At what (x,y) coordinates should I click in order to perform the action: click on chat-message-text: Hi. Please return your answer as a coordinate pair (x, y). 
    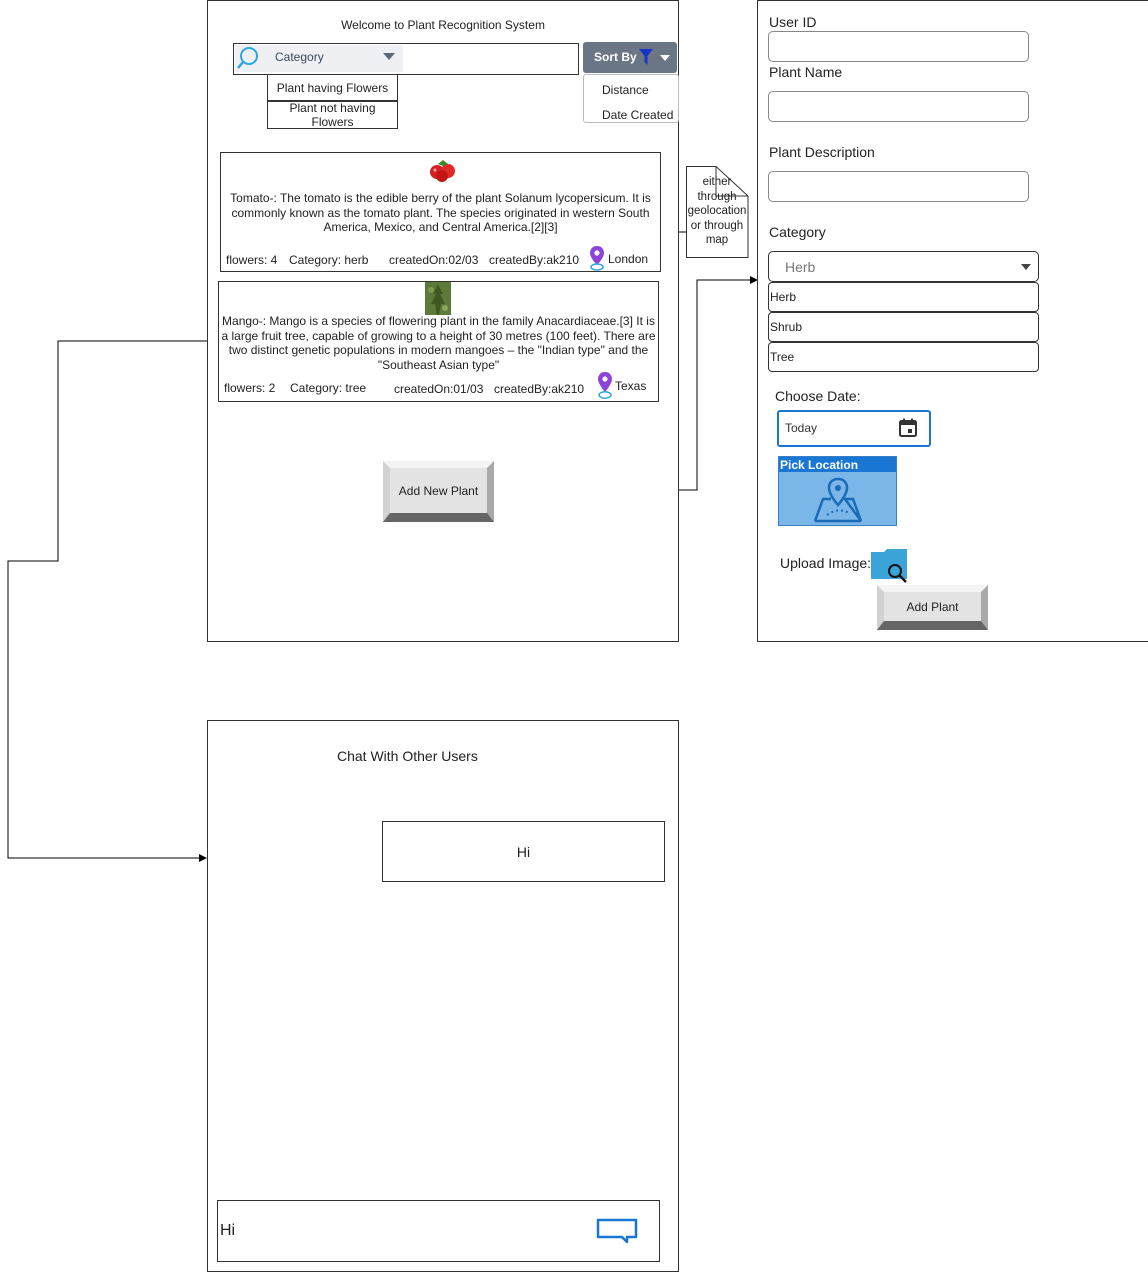
    Looking at the image, I should click on (523, 852).